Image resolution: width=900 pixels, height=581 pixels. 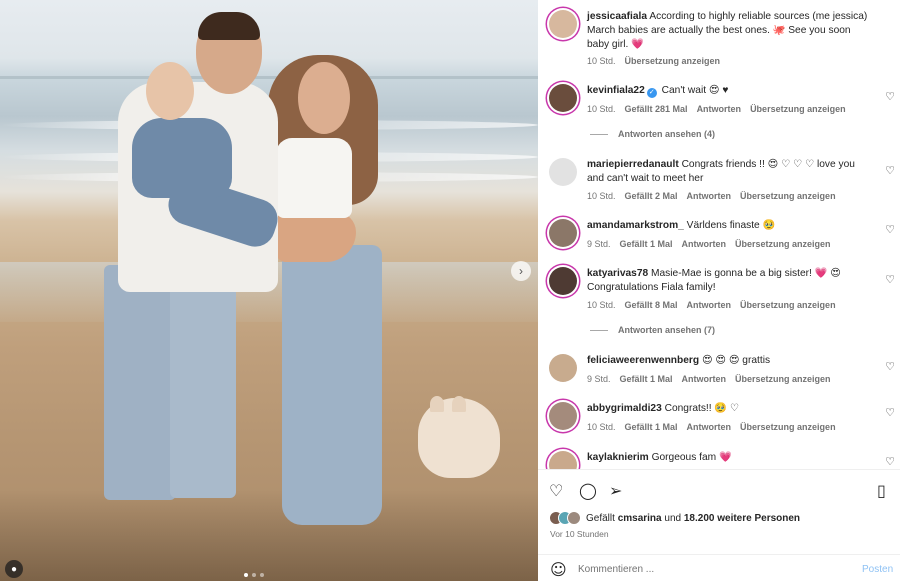 I want to click on smiley-icon: ☺, so click(x=558, y=569).